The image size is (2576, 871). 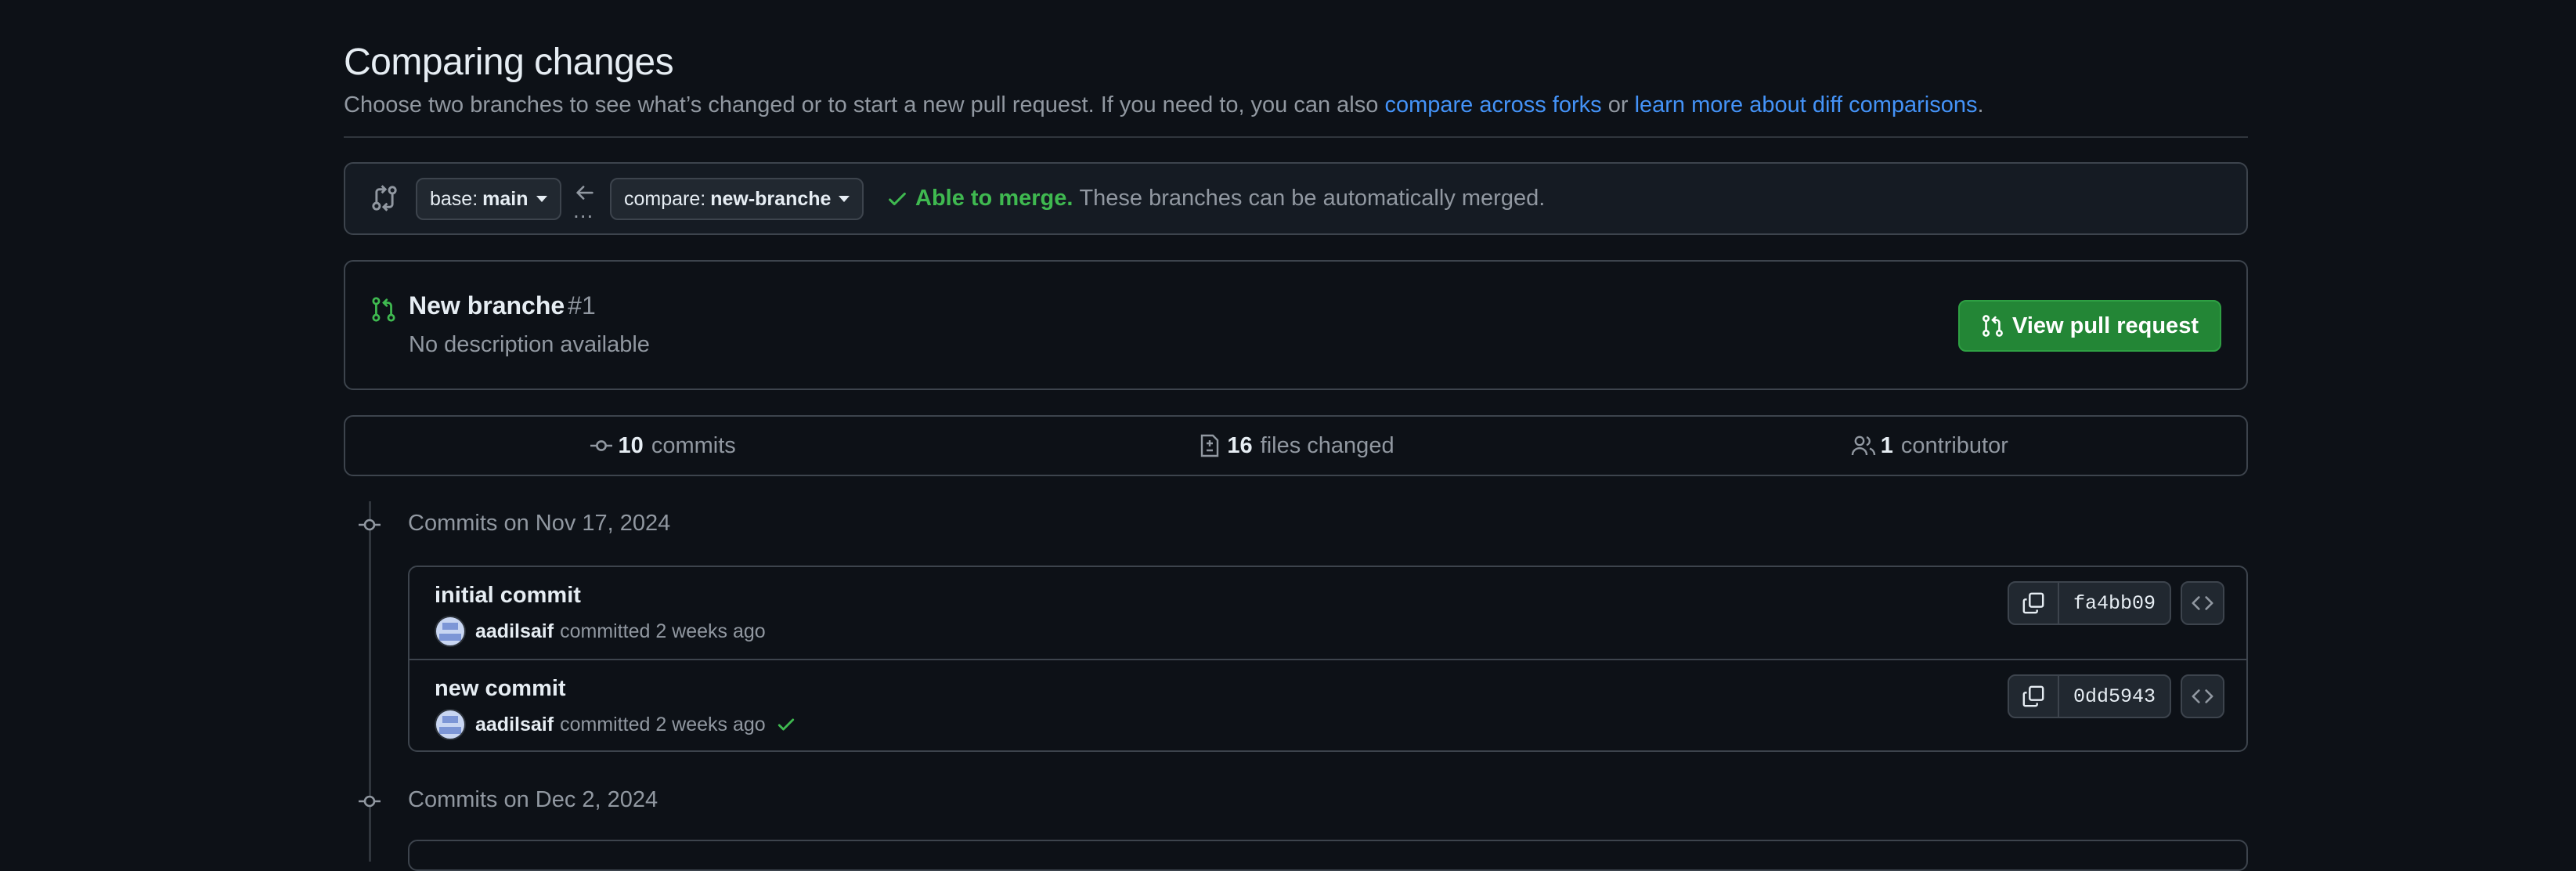 I want to click on pr-title: New branche #1, so click(x=503, y=305).